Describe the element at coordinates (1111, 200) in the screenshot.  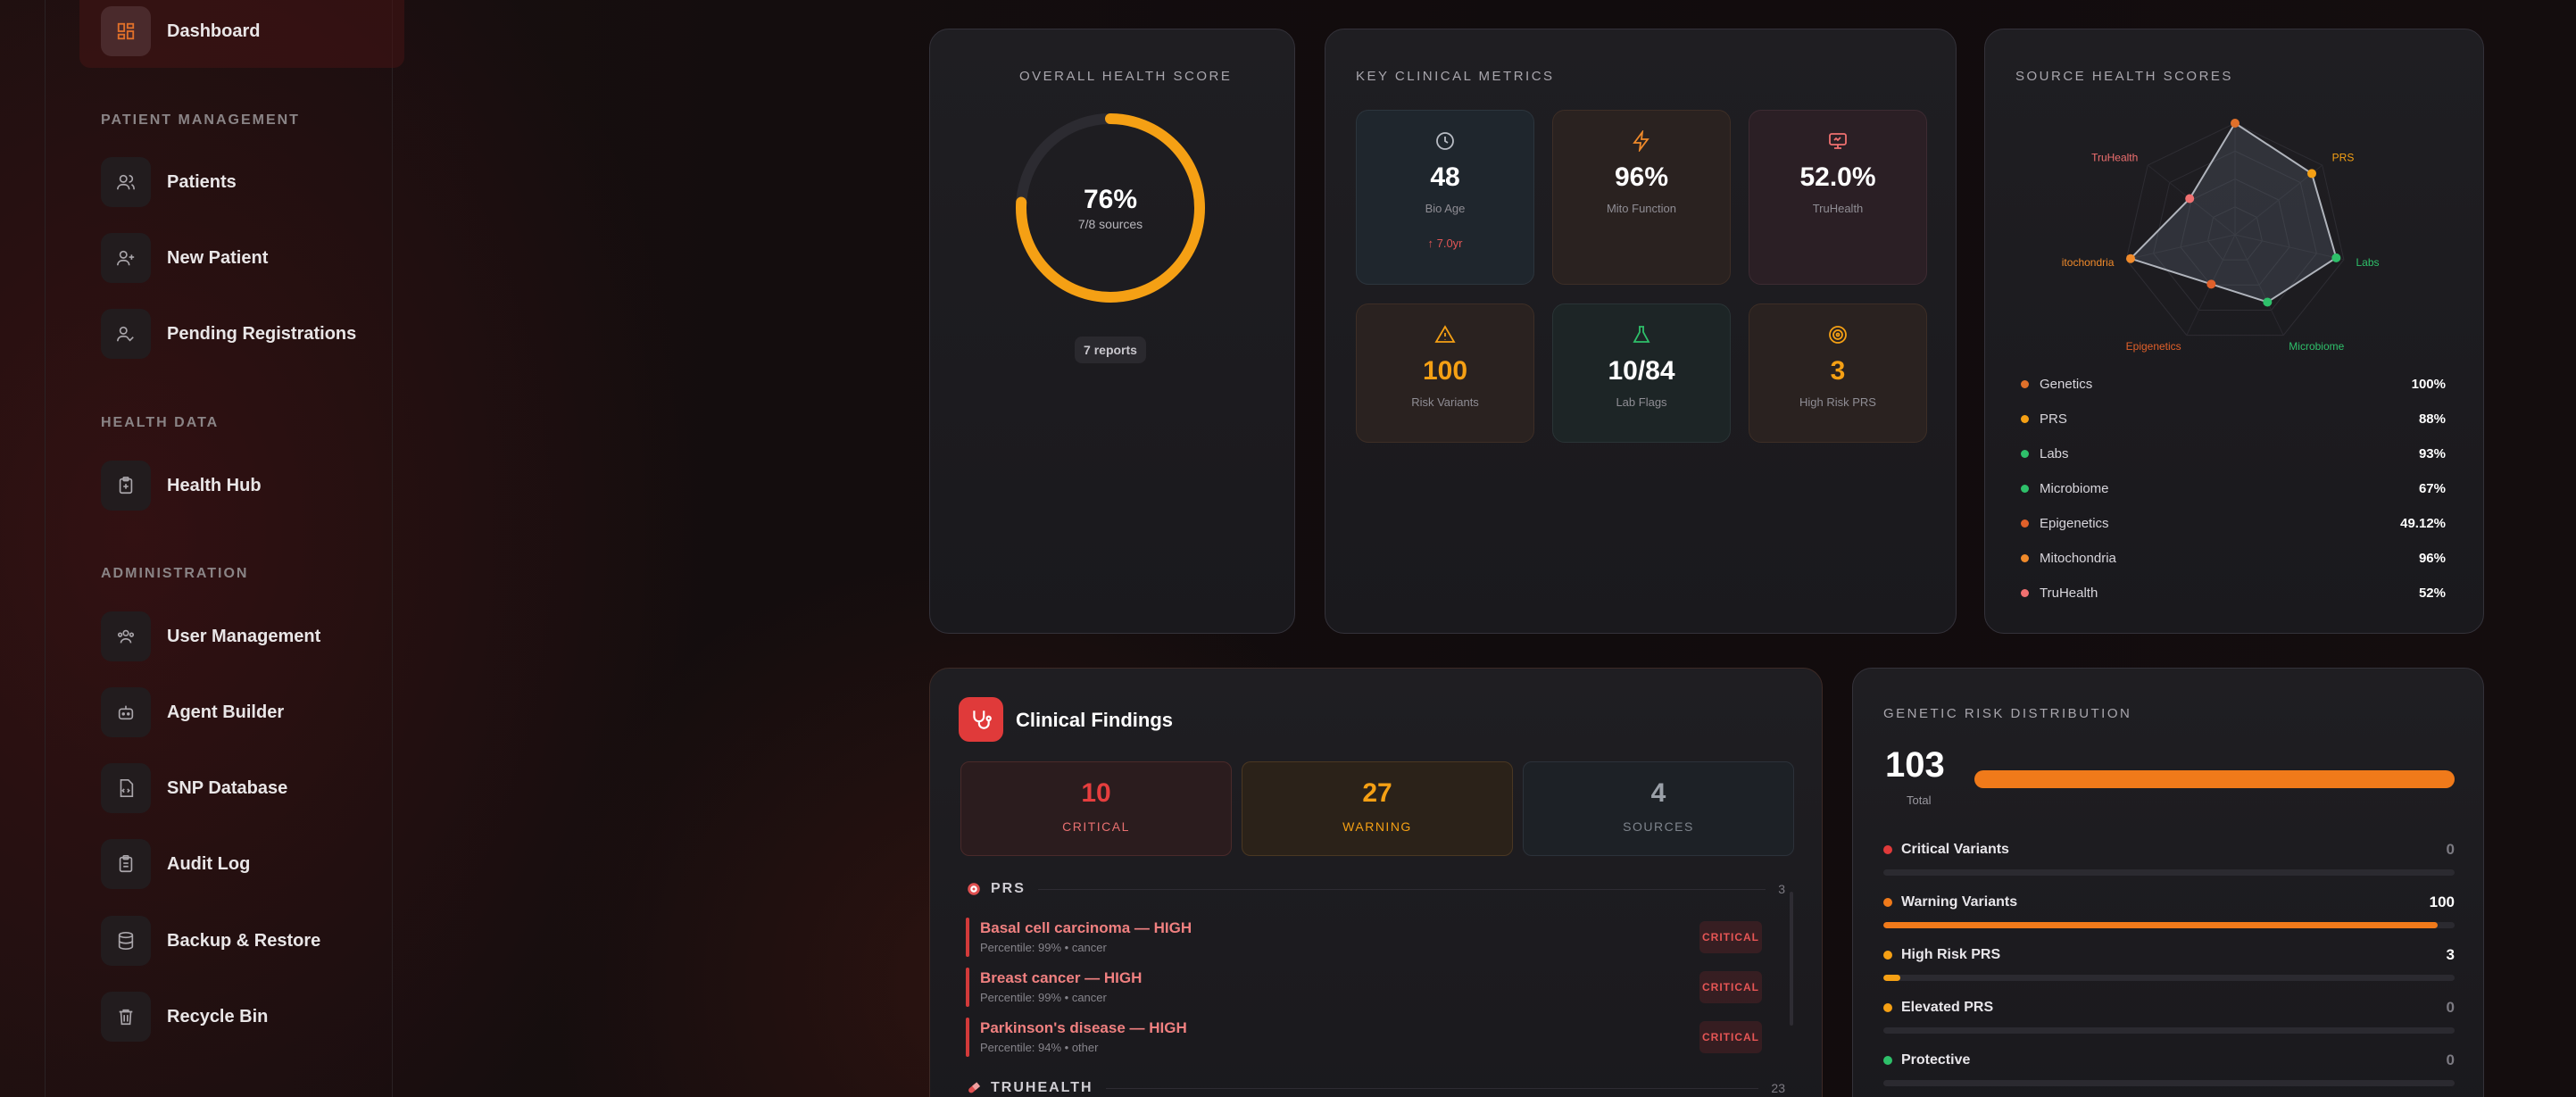
I see `health-score-value: 76%` at that location.